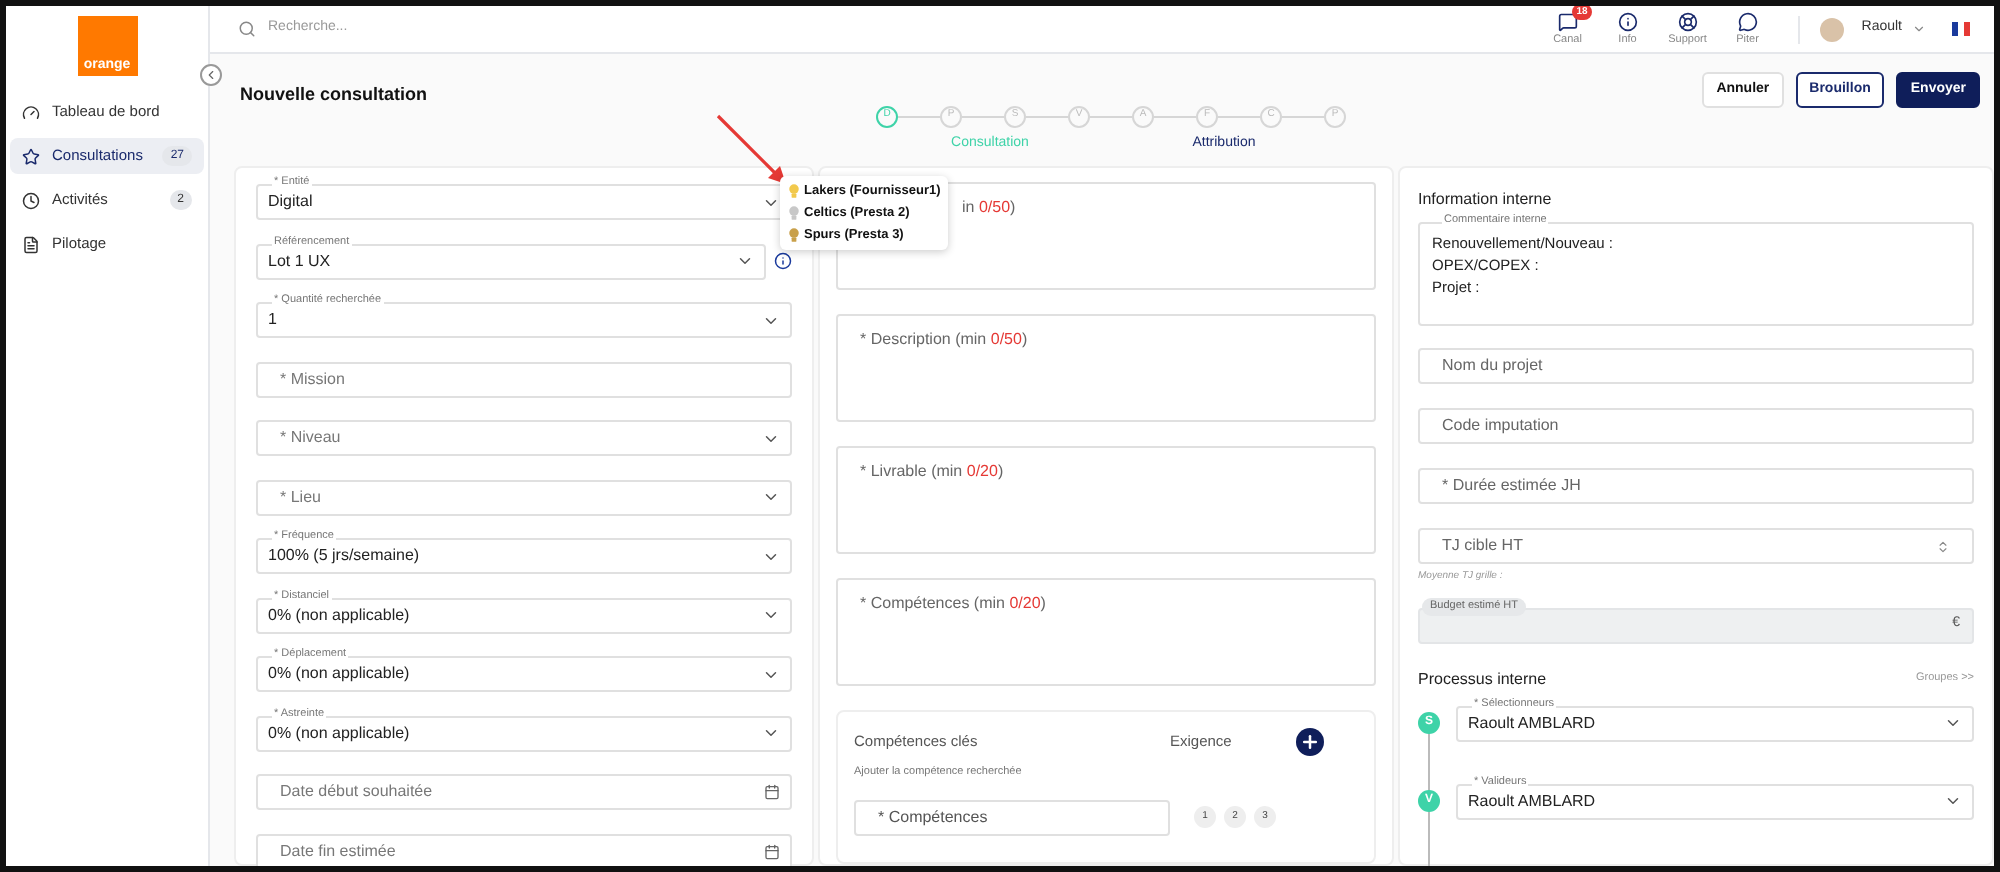  Describe the element at coordinates (334, 95) in the screenshot. I see `page-title: Nouvelle consultation` at that location.